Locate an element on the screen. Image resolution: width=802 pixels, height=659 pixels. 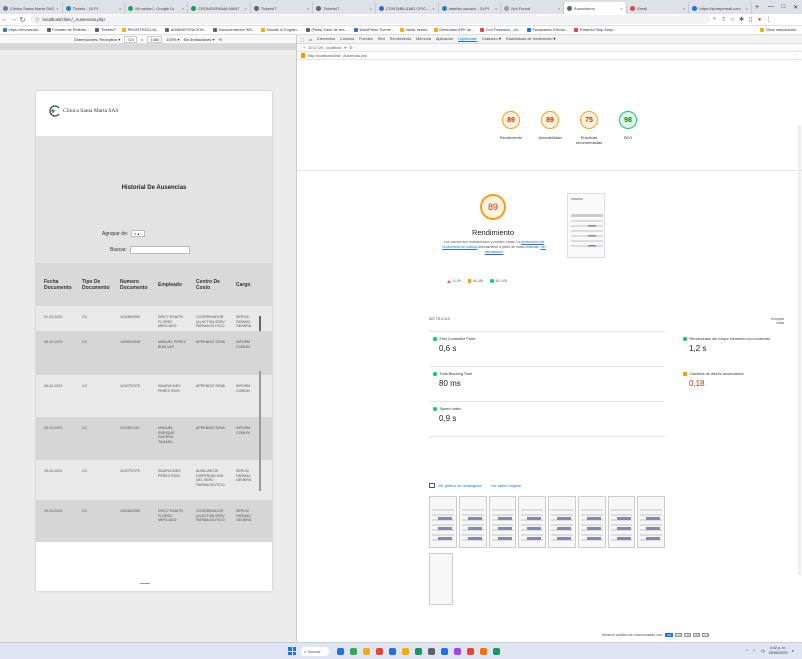
column-header: Centro De Costo is located at coordinates (208, 285).